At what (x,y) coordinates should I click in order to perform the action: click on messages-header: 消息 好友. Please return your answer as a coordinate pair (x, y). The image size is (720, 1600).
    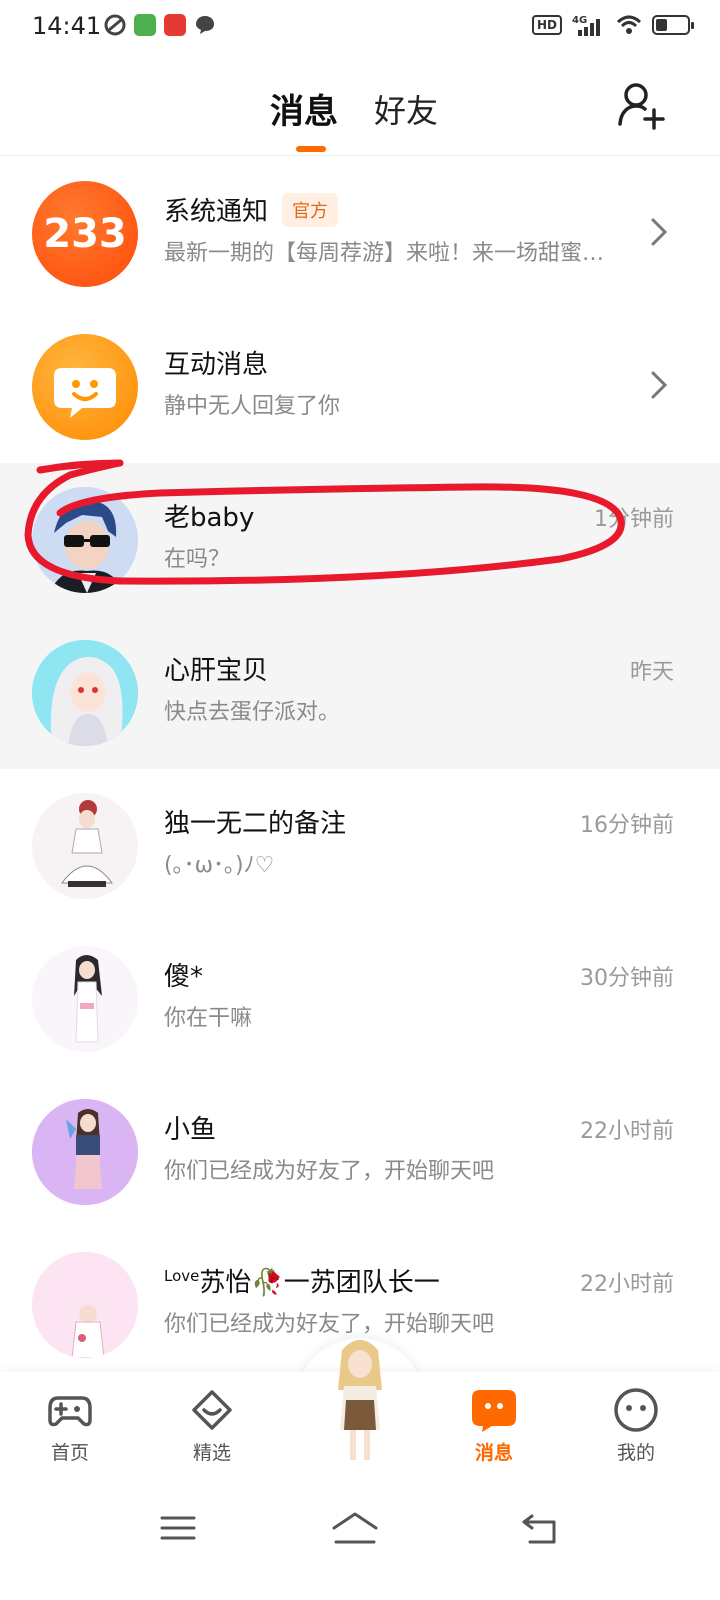
    Looking at the image, I should click on (360, 106).